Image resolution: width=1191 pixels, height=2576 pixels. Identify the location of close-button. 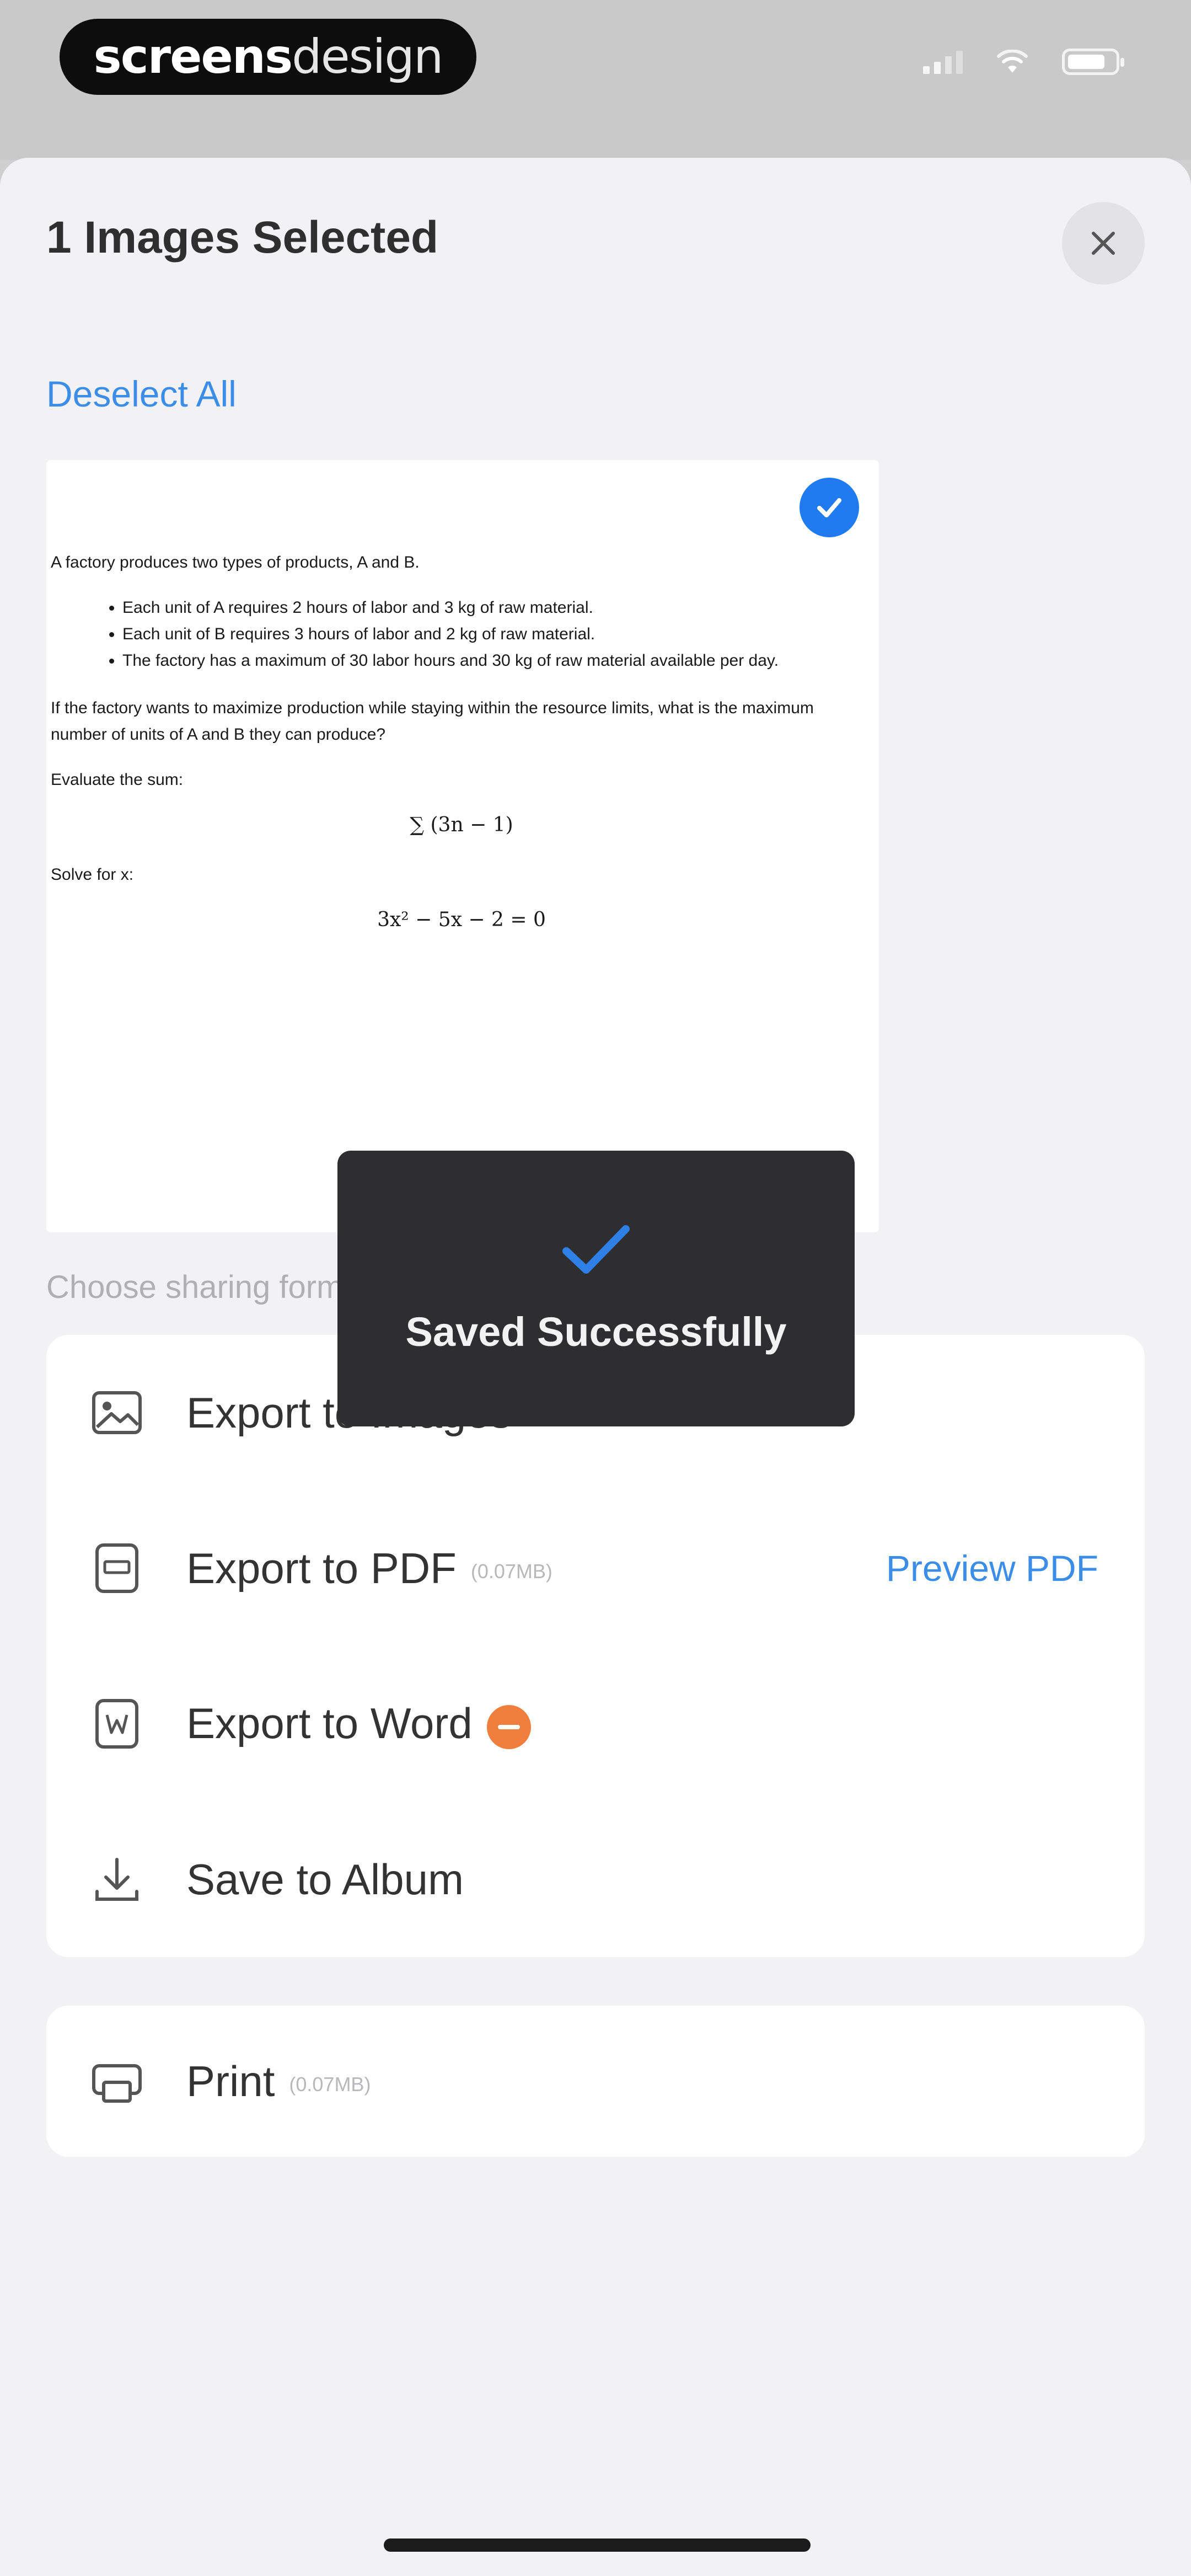
(1103, 243).